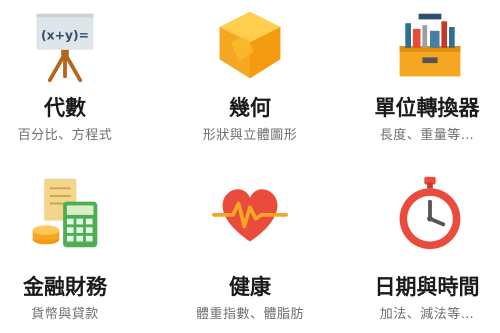 The width and height of the screenshot is (500, 333). Describe the element at coordinates (250, 287) in the screenshot. I see `tile-title: 健康` at that location.